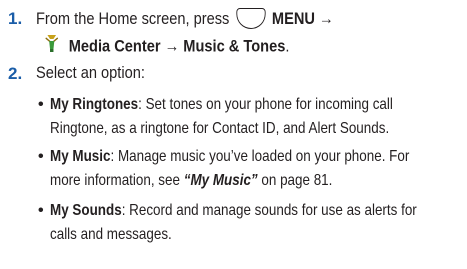 This screenshot has width=467, height=269. I want to click on menu-label: MENU, so click(293, 18).